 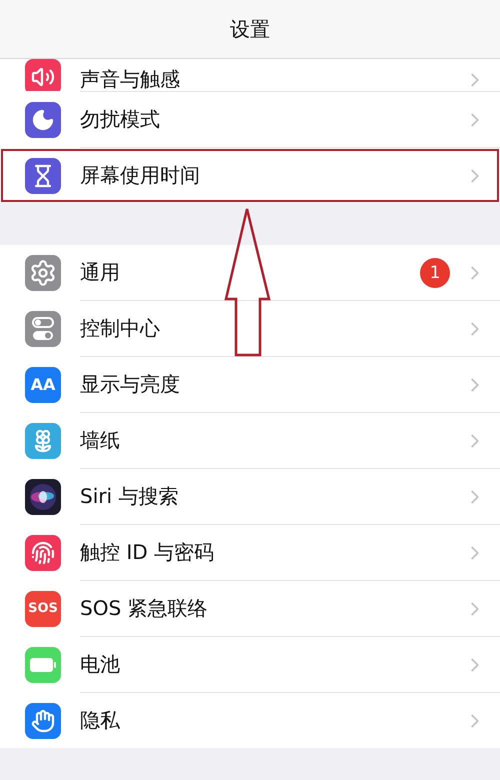 What do you see at coordinates (148, 552) in the screenshot?
I see `row-label: 触控 ID 与密码` at bounding box center [148, 552].